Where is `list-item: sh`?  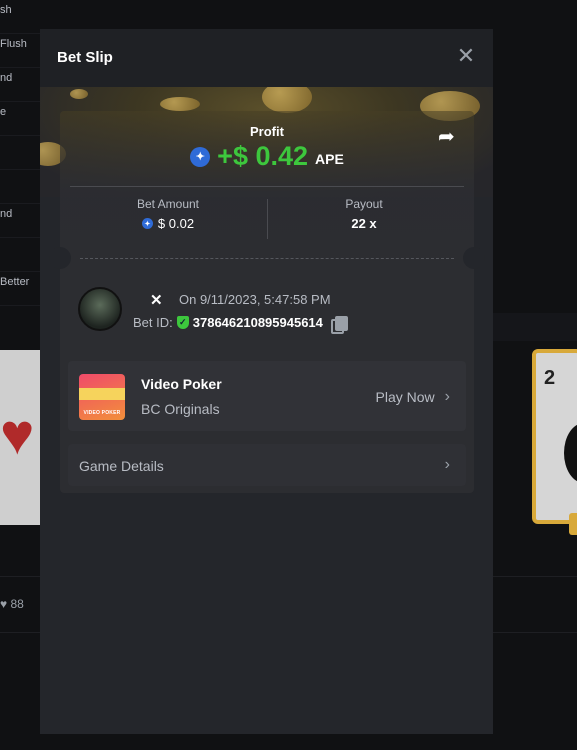 list-item: sh is located at coordinates (20, 17).